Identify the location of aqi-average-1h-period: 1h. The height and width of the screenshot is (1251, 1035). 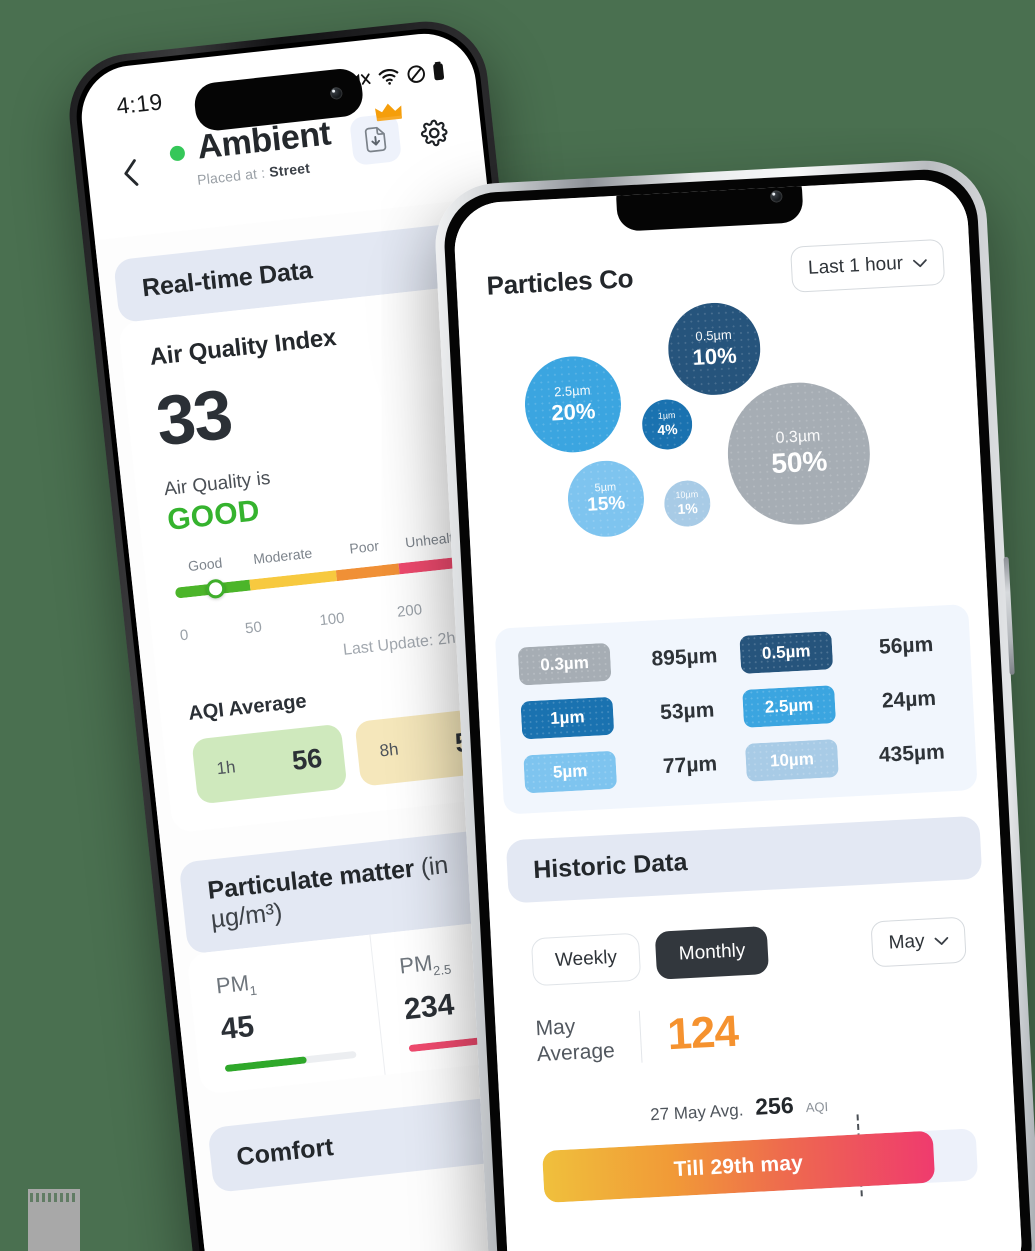
(226, 768).